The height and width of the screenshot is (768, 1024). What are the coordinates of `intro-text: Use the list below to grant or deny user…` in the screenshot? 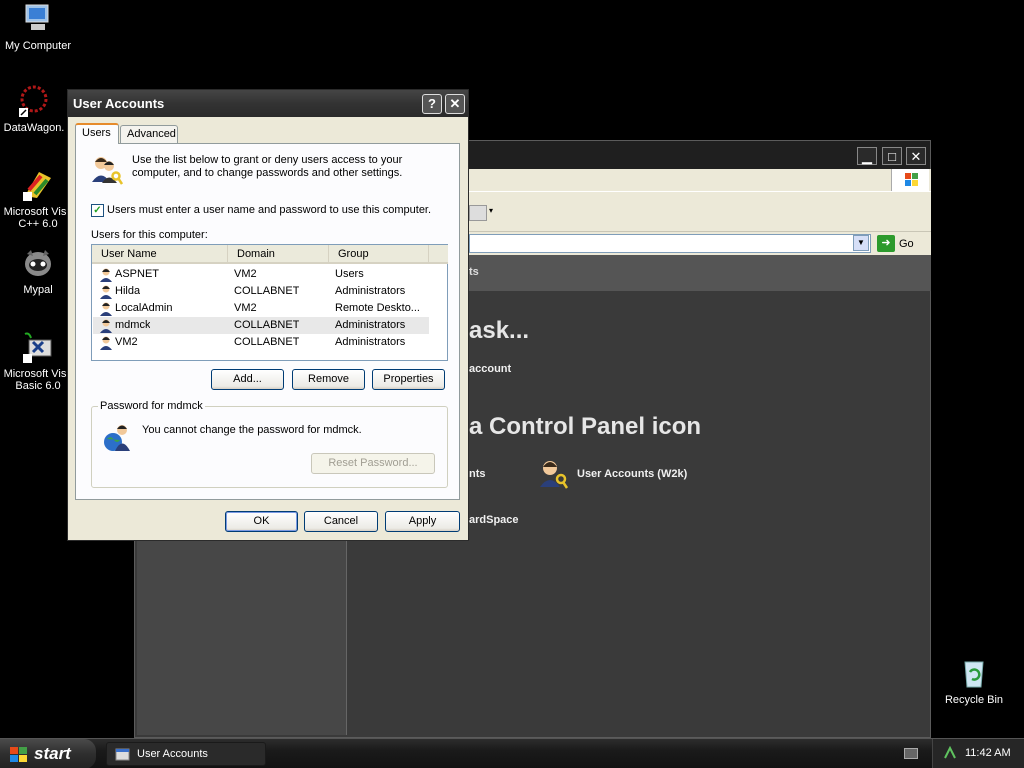 It's located at (267, 166).